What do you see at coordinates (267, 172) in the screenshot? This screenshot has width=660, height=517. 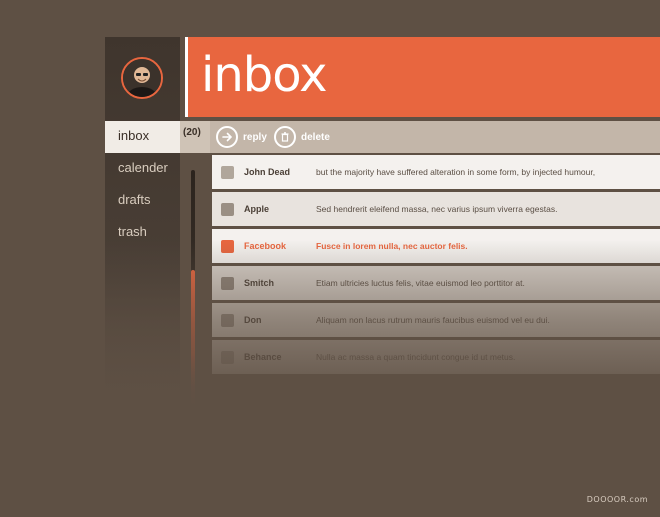 I see `message-sender: John Dead` at bounding box center [267, 172].